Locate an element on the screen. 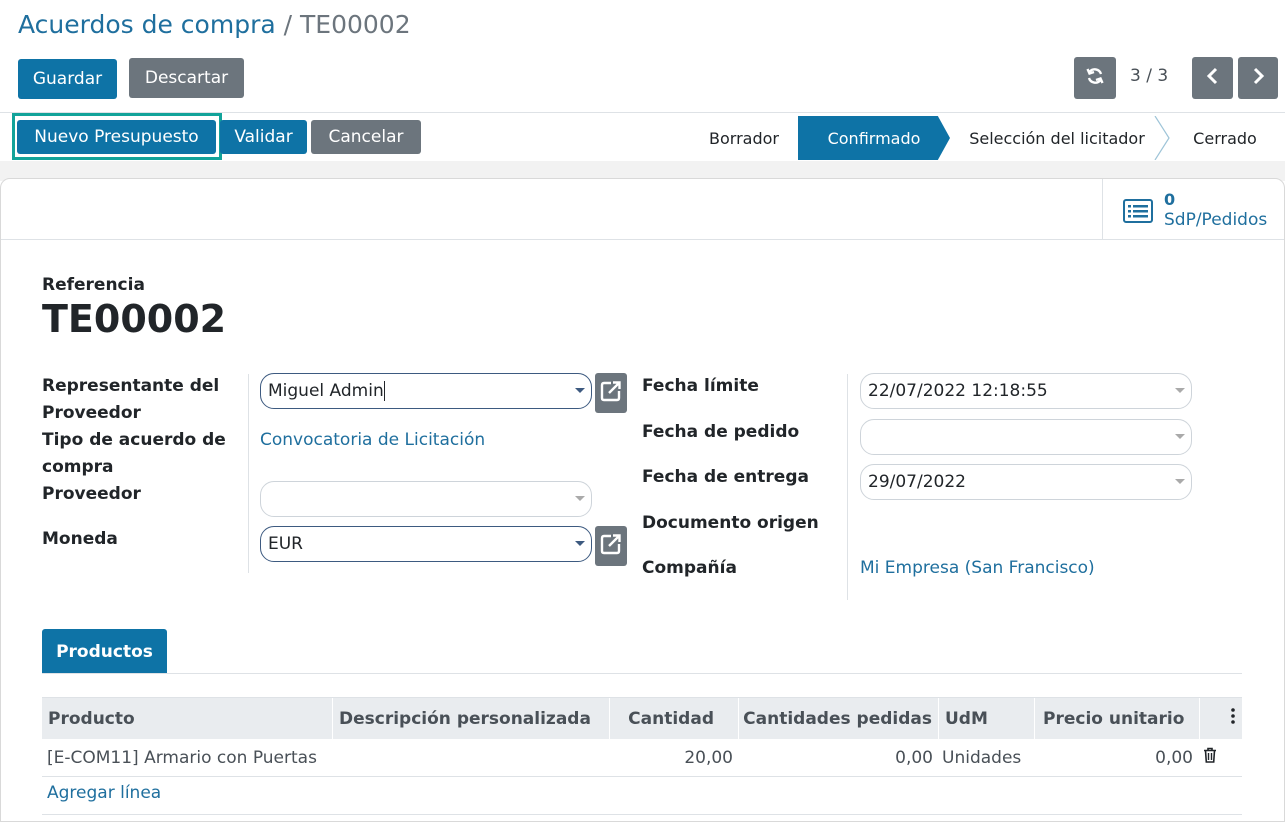 This screenshot has height=822, width=1285. column-header-unit-price: Precio unitario is located at coordinates (1117, 718).